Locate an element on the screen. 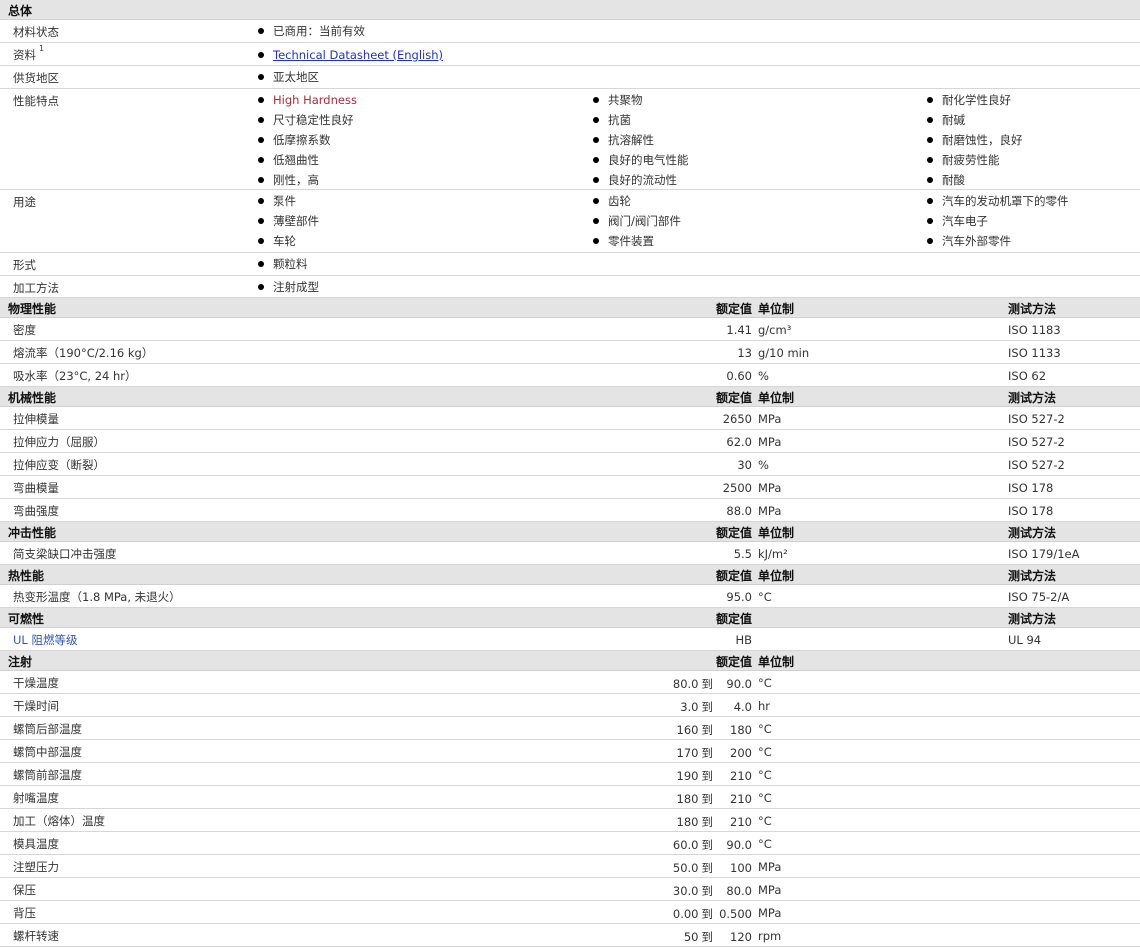 Image resolution: width=1140 pixels, height=948 pixels. property-label: 背压 is located at coordinates (24, 913).